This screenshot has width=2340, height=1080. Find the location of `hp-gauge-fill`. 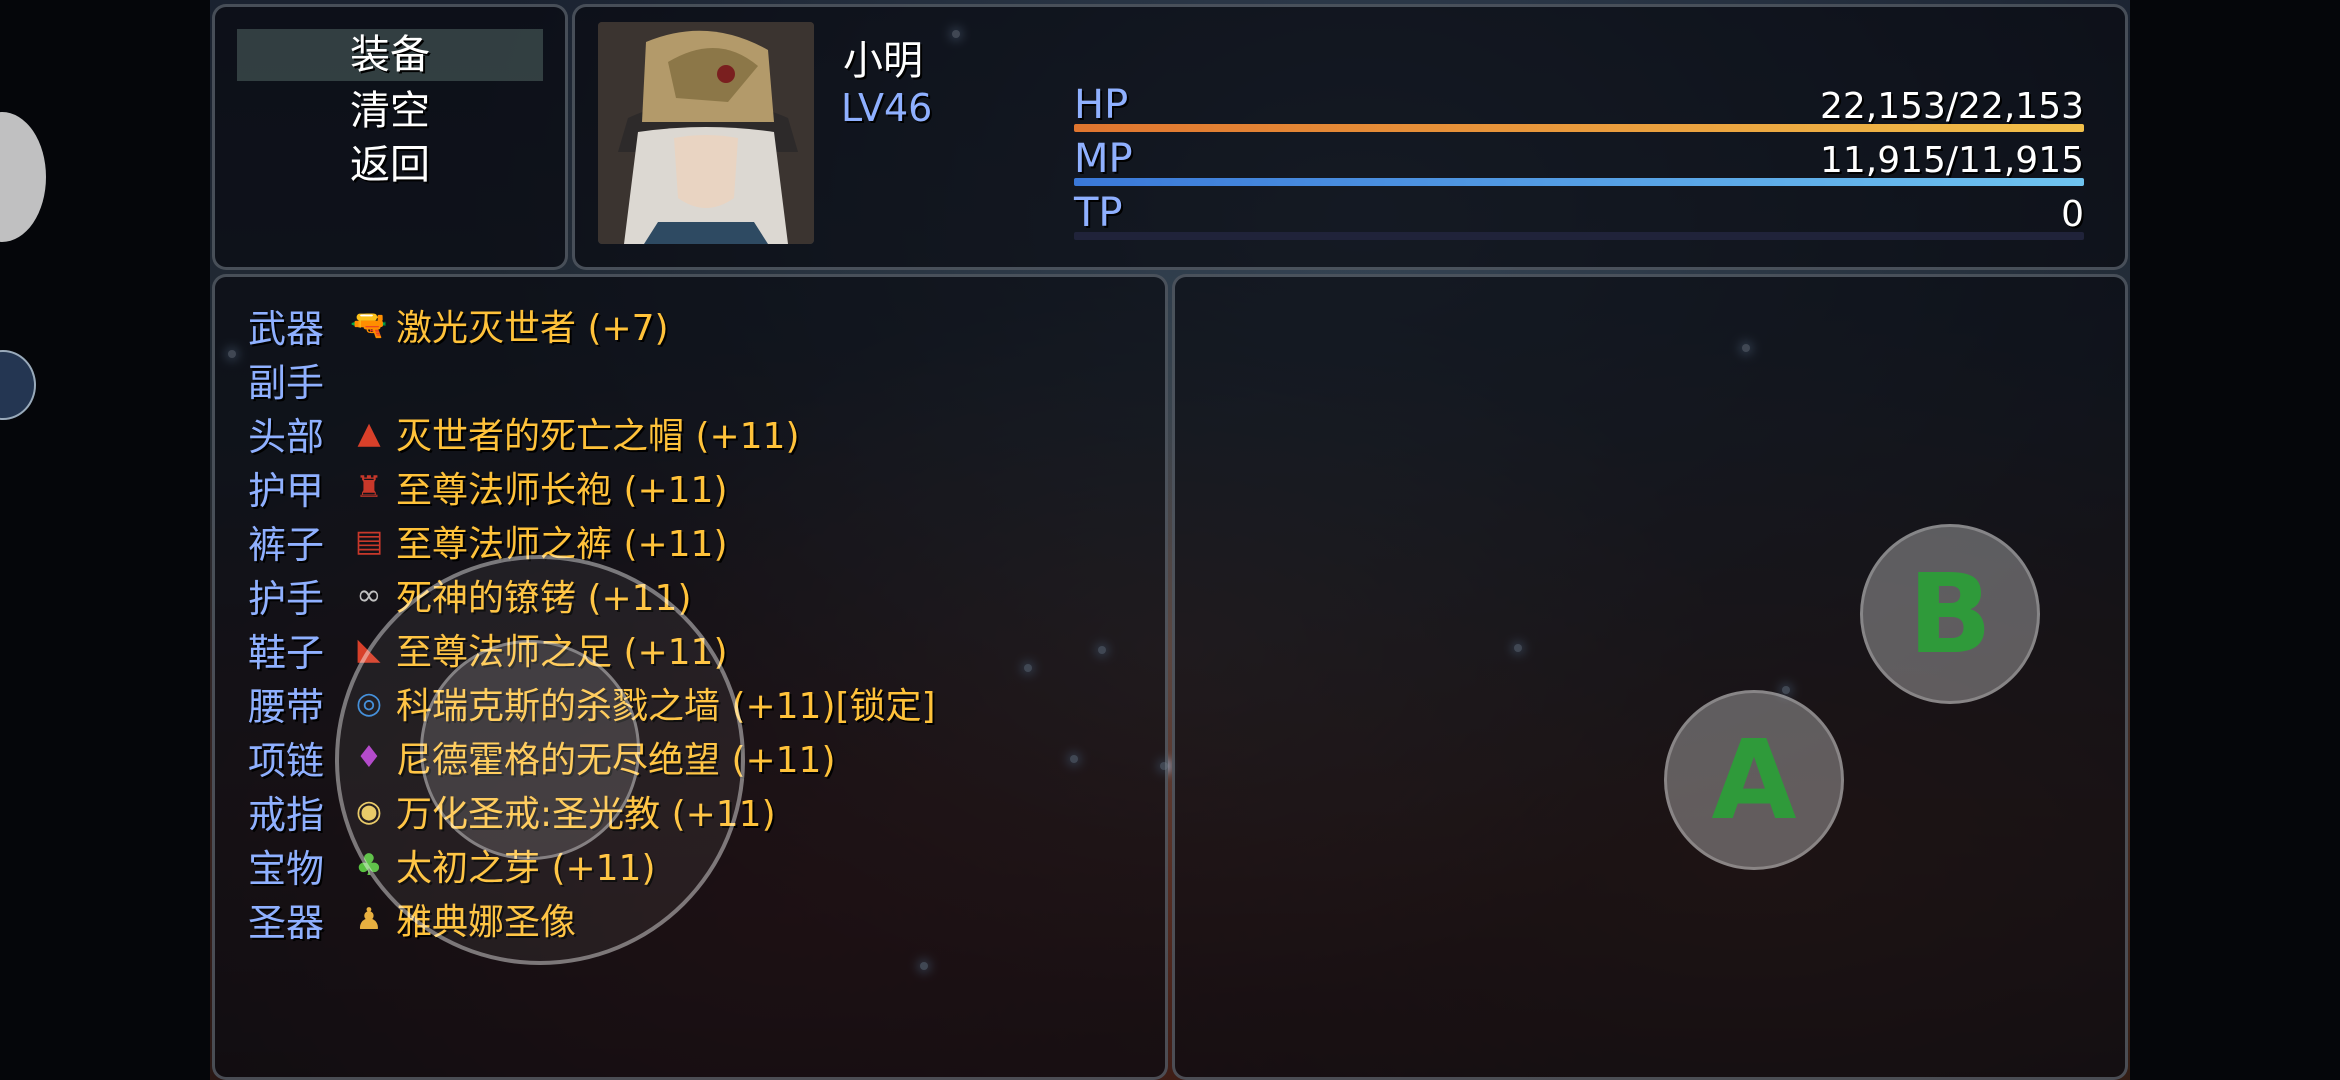

hp-gauge-fill is located at coordinates (1579, 128).